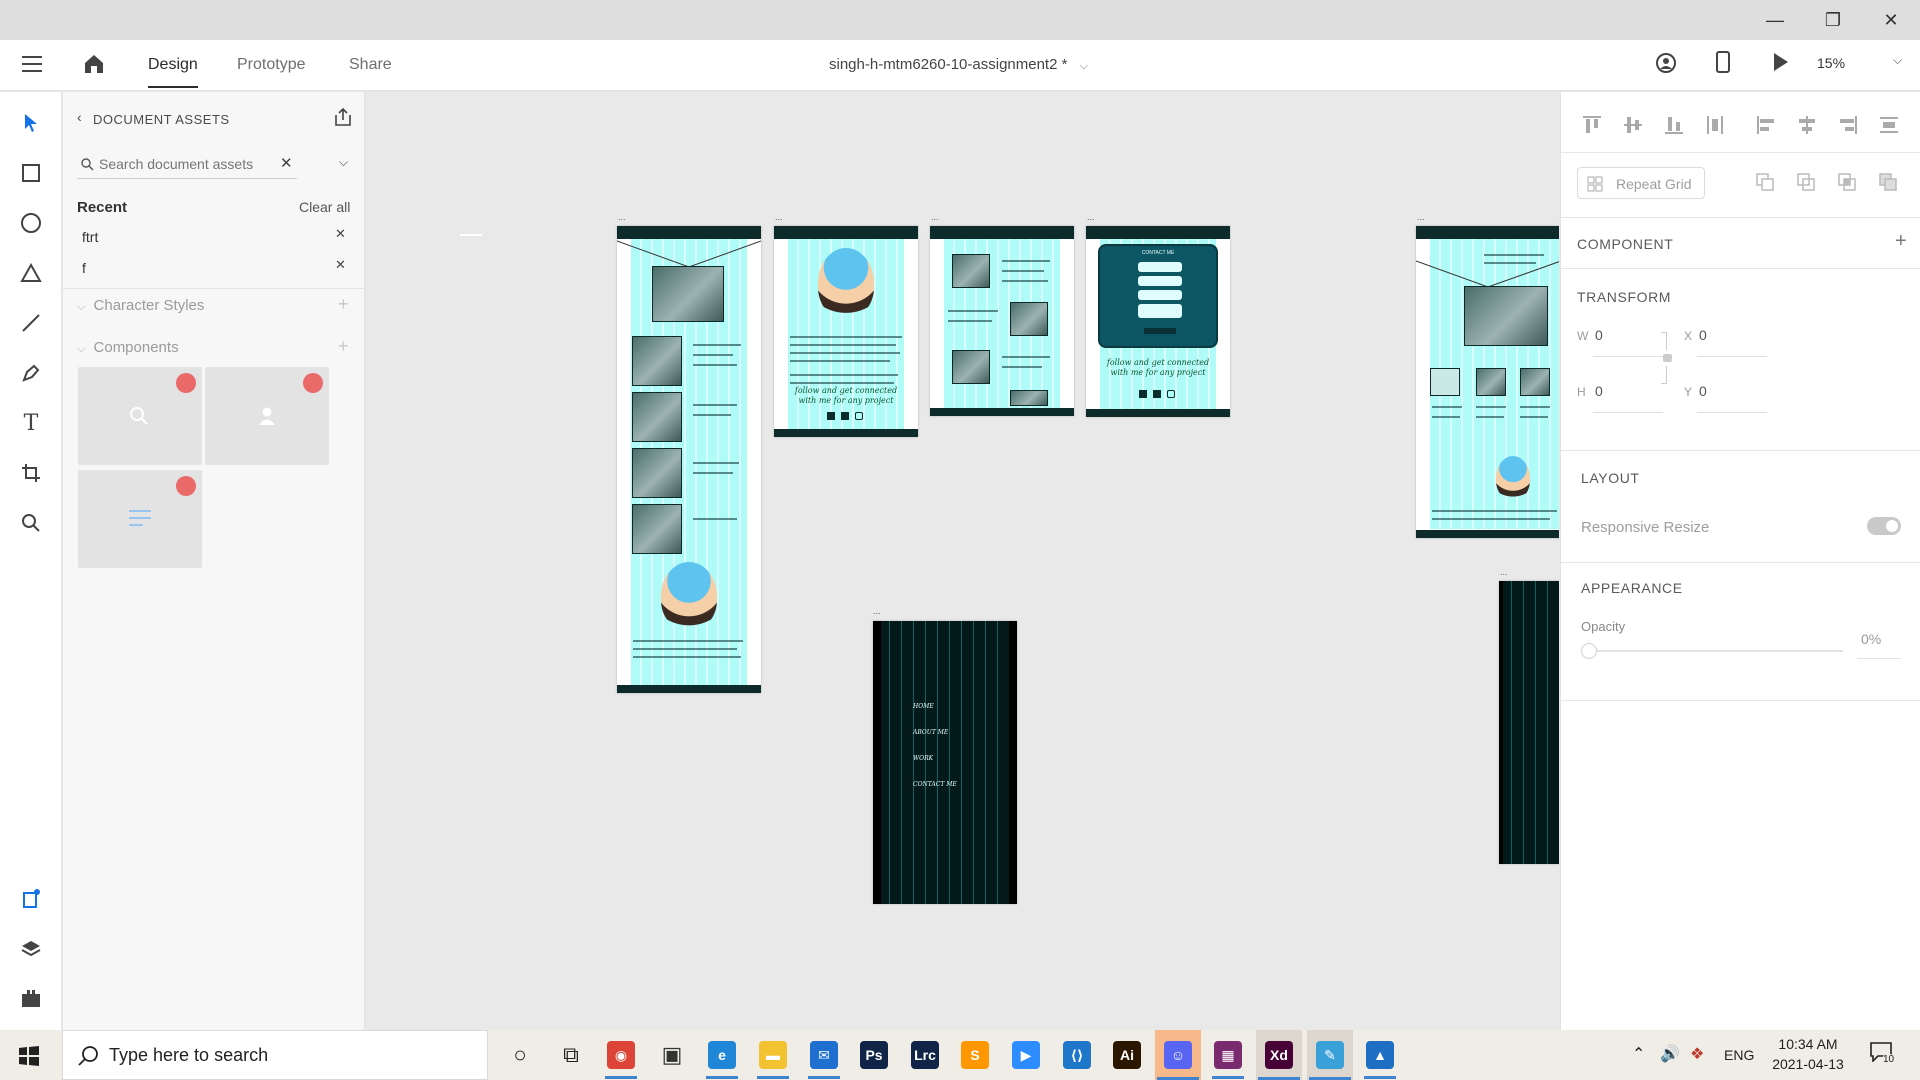  I want to click on photoshop-icon: Ps, so click(874, 1055).